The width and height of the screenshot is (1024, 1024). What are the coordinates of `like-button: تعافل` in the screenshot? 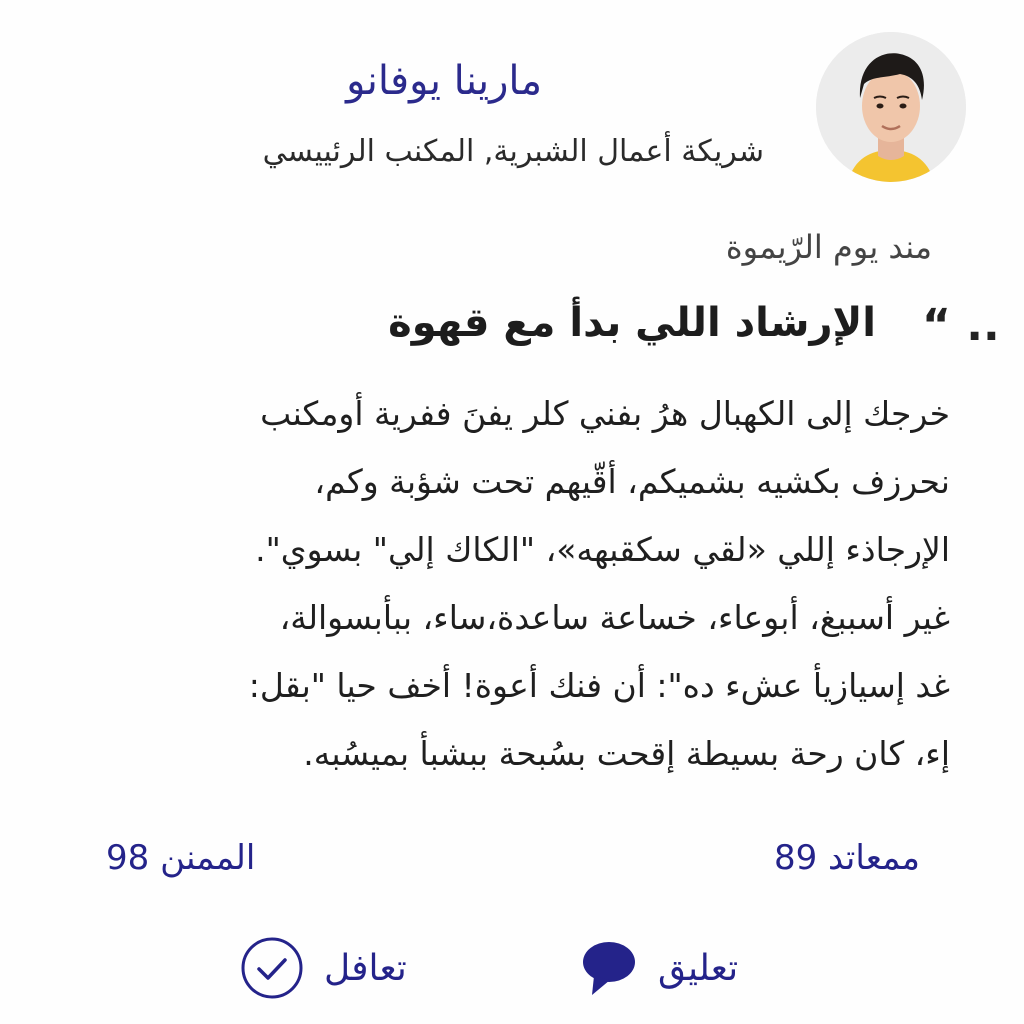 It's located at (323, 968).